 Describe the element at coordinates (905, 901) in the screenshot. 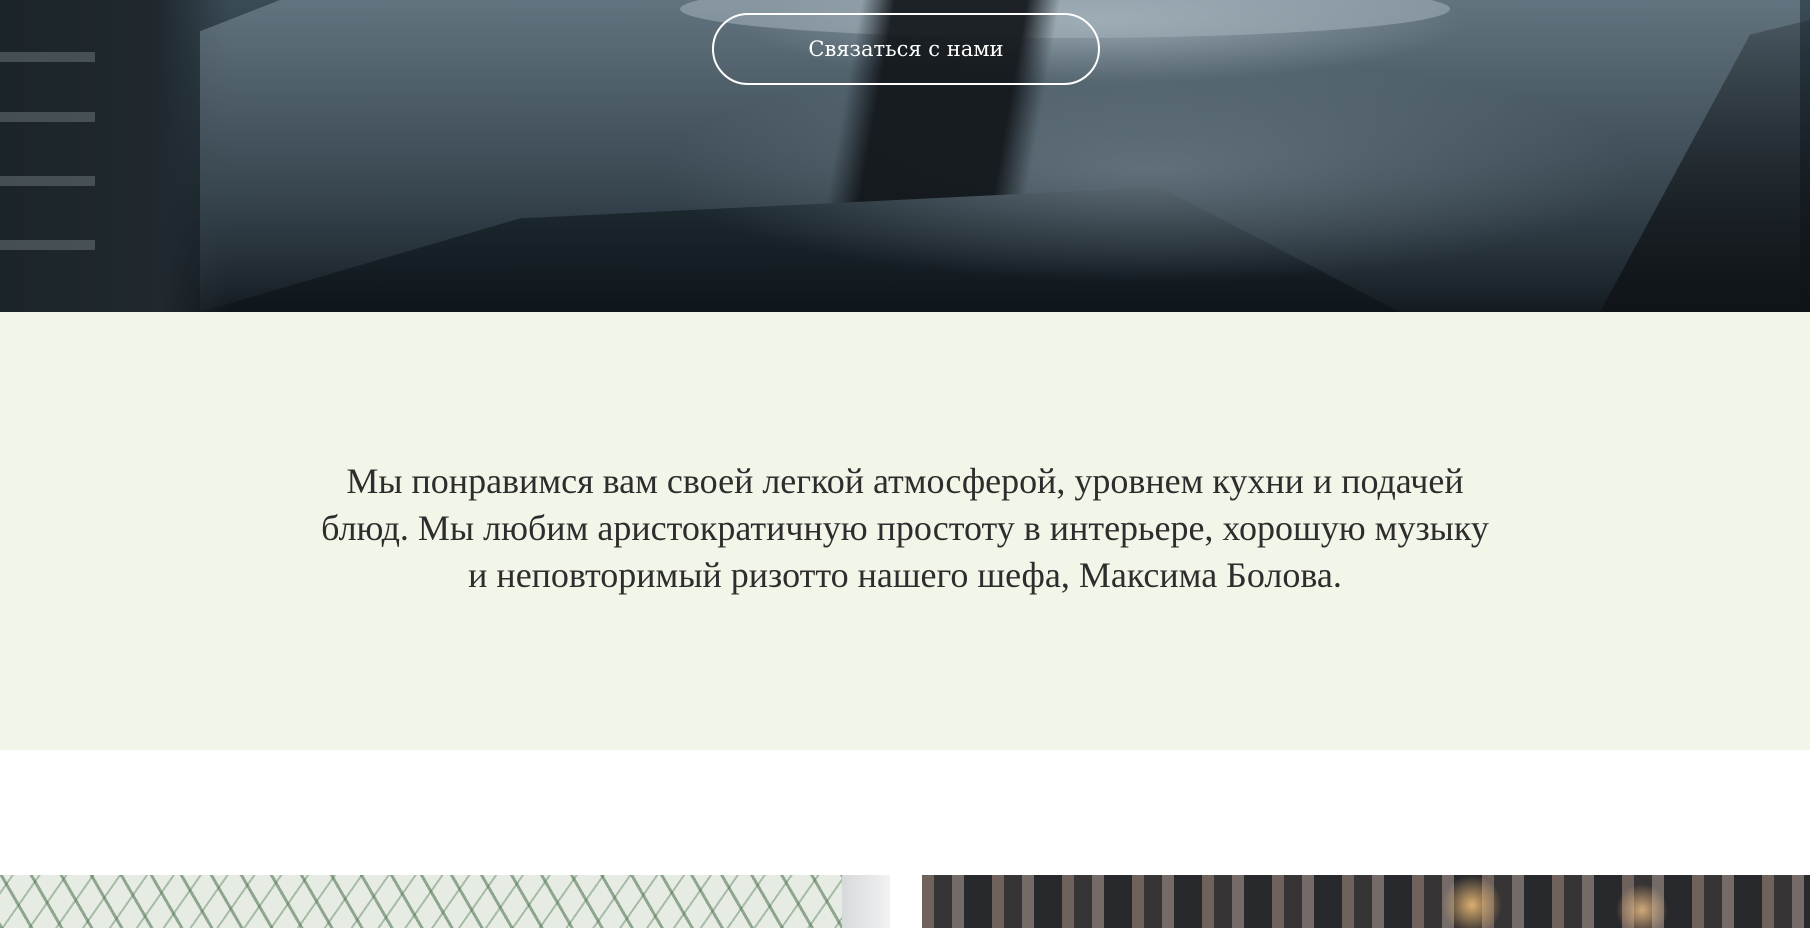

I see `gallery-section` at that location.